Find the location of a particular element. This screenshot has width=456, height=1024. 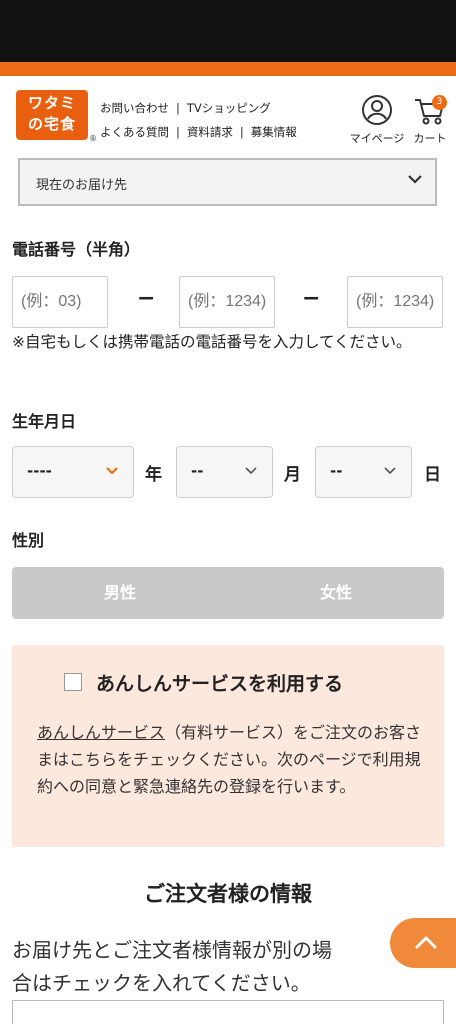

anshin-service-link: あんしんサービス is located at coordinates (101, 732).